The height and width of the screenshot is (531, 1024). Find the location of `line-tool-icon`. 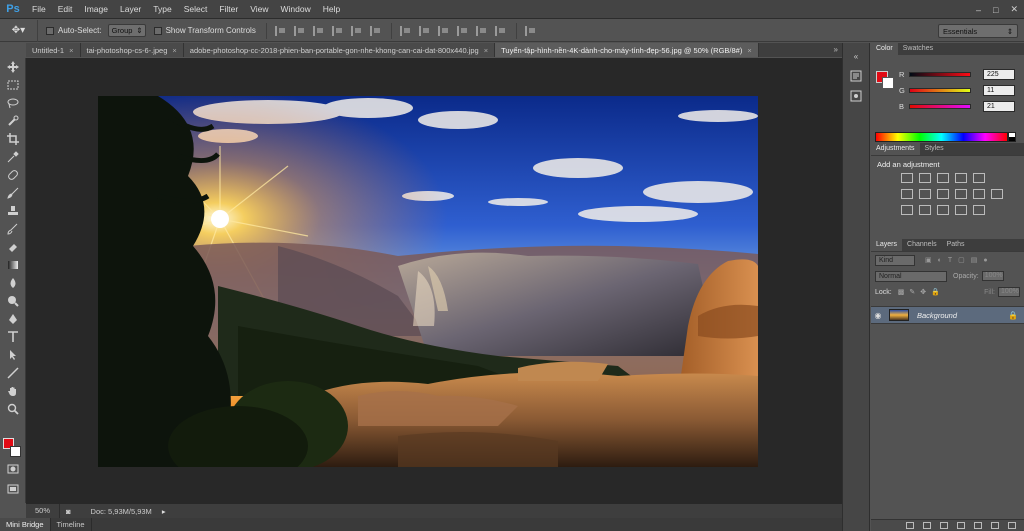

line-tool-icon is located at coordinates (13, 373).